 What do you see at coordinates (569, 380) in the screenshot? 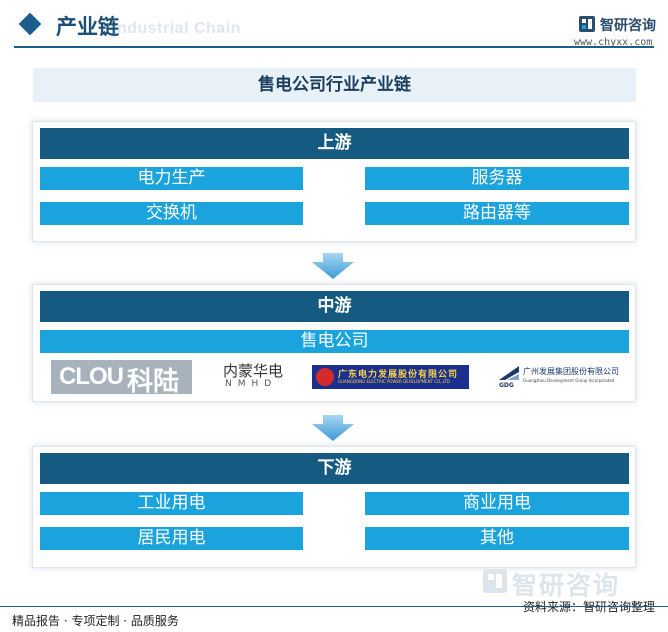
I see `guangzhou-development-en: Guangzhou Development Group Incorporated` at bounding box center [569, 380].